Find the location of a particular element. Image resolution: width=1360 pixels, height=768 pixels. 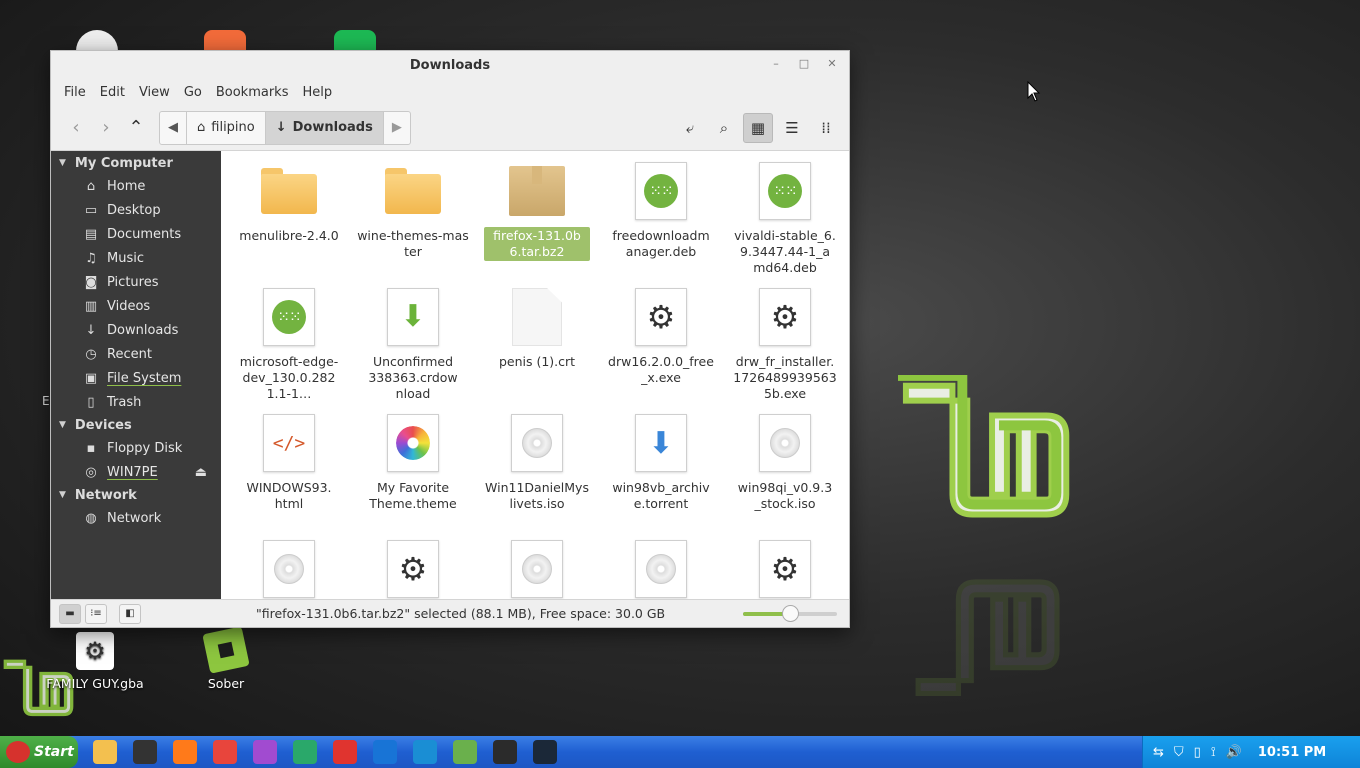

disc-icon: ◎ is located at coordinates (91, 472).